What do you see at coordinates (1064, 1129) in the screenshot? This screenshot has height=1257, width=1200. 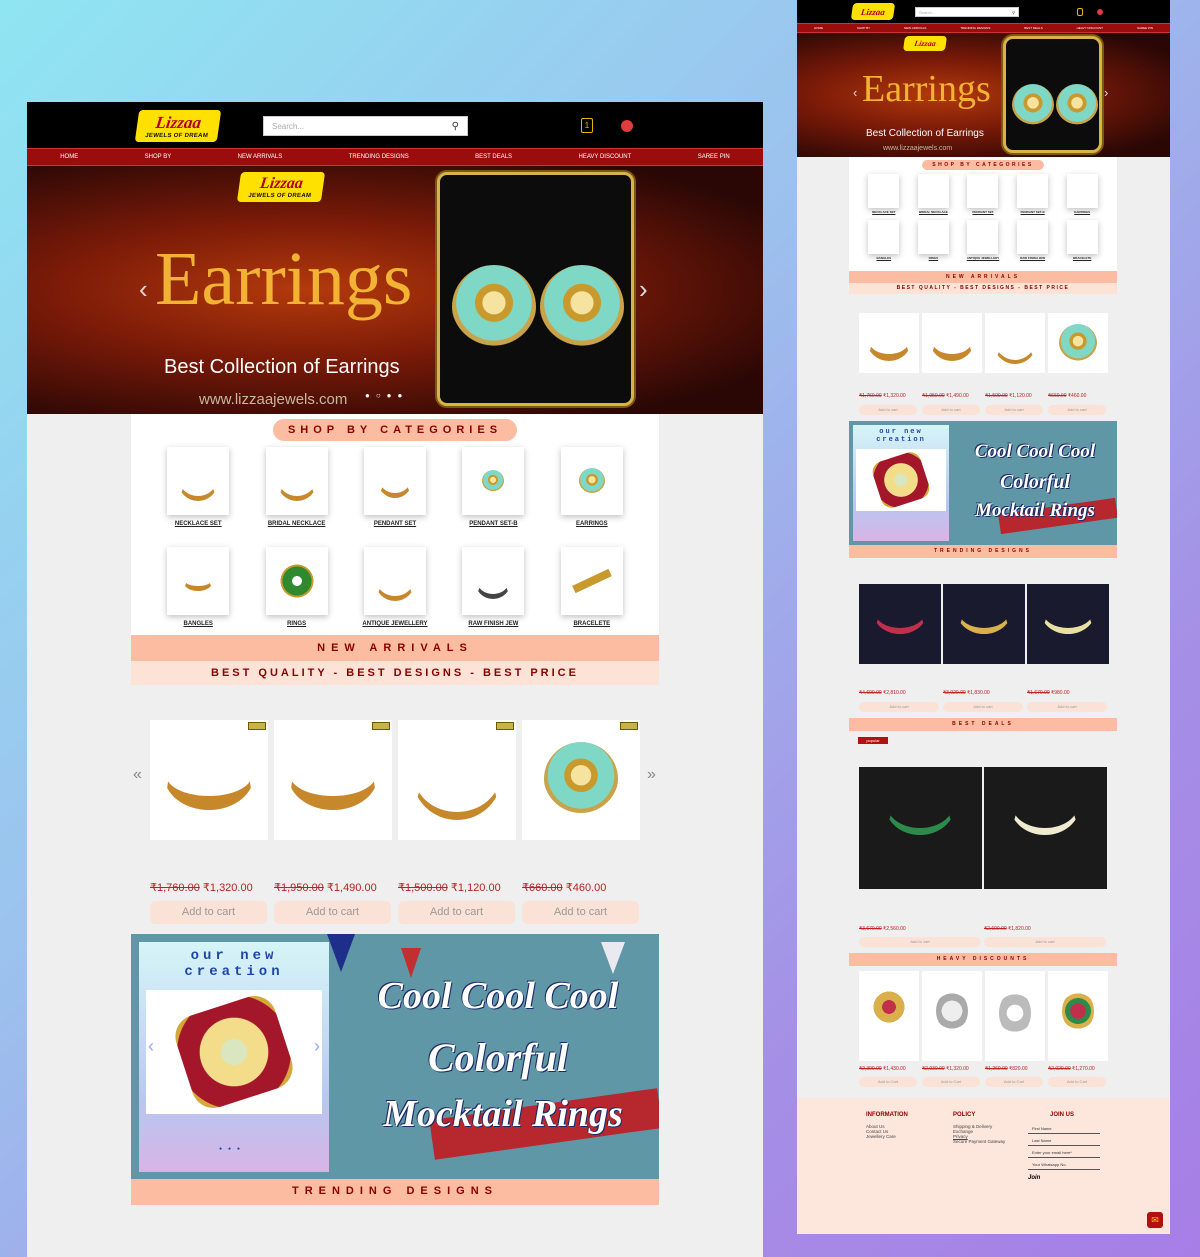 I see `first-name-input: First Name` at bounding box center [1064, 1129].